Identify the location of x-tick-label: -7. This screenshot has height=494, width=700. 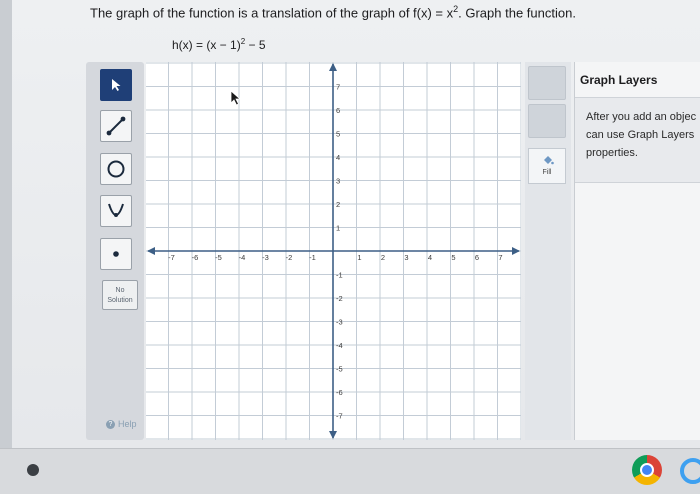
(171, 257).